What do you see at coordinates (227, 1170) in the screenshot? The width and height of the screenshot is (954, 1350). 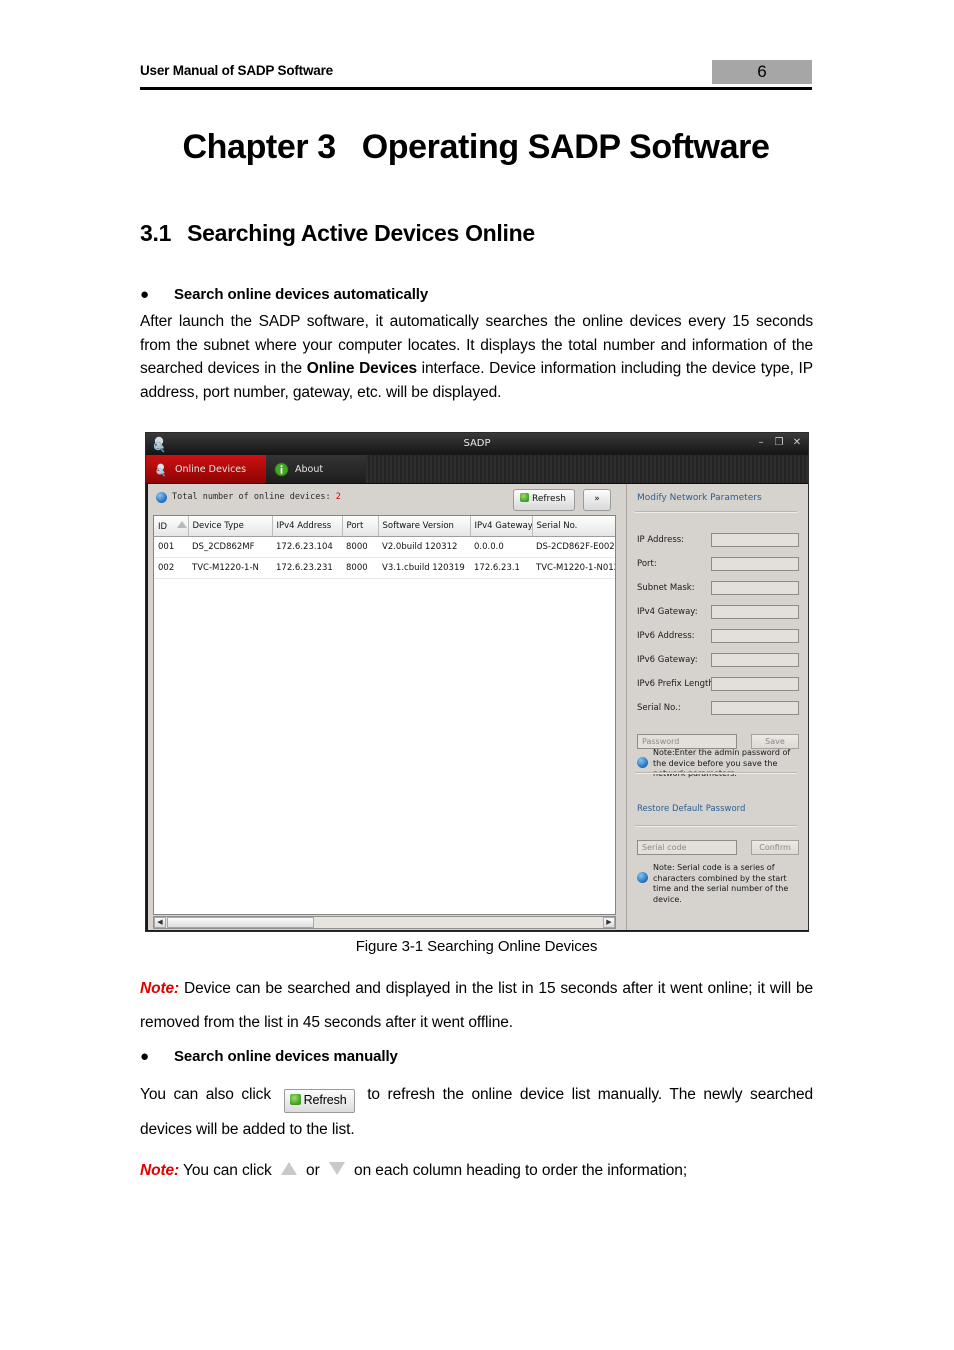 I see `note-2-part1: You can click` at bounding box center [227, 1170].